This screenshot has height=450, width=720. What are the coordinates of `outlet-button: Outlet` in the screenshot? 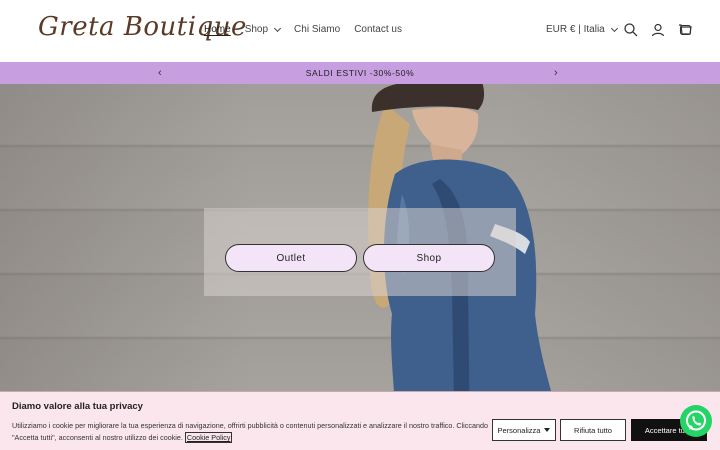 It's located at (291, 258).